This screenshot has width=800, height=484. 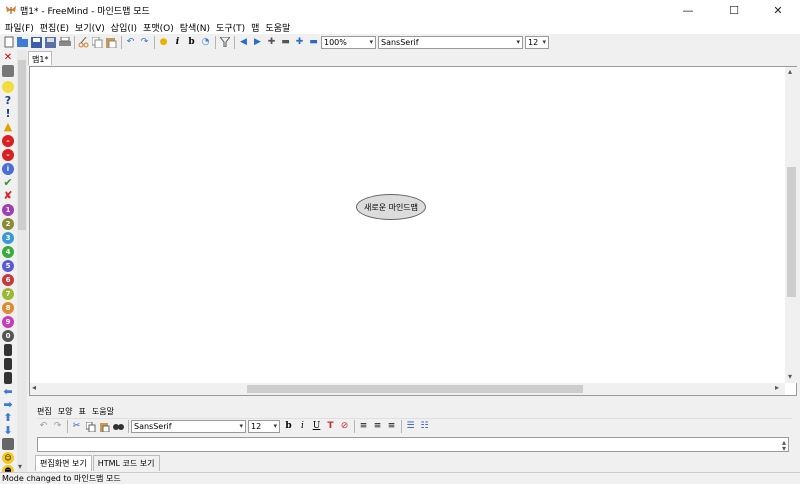 What do you see at coordinates (8, 308) in the screenshot?
I see `priority-8-icon: 8` at bounding box center [8, 308].